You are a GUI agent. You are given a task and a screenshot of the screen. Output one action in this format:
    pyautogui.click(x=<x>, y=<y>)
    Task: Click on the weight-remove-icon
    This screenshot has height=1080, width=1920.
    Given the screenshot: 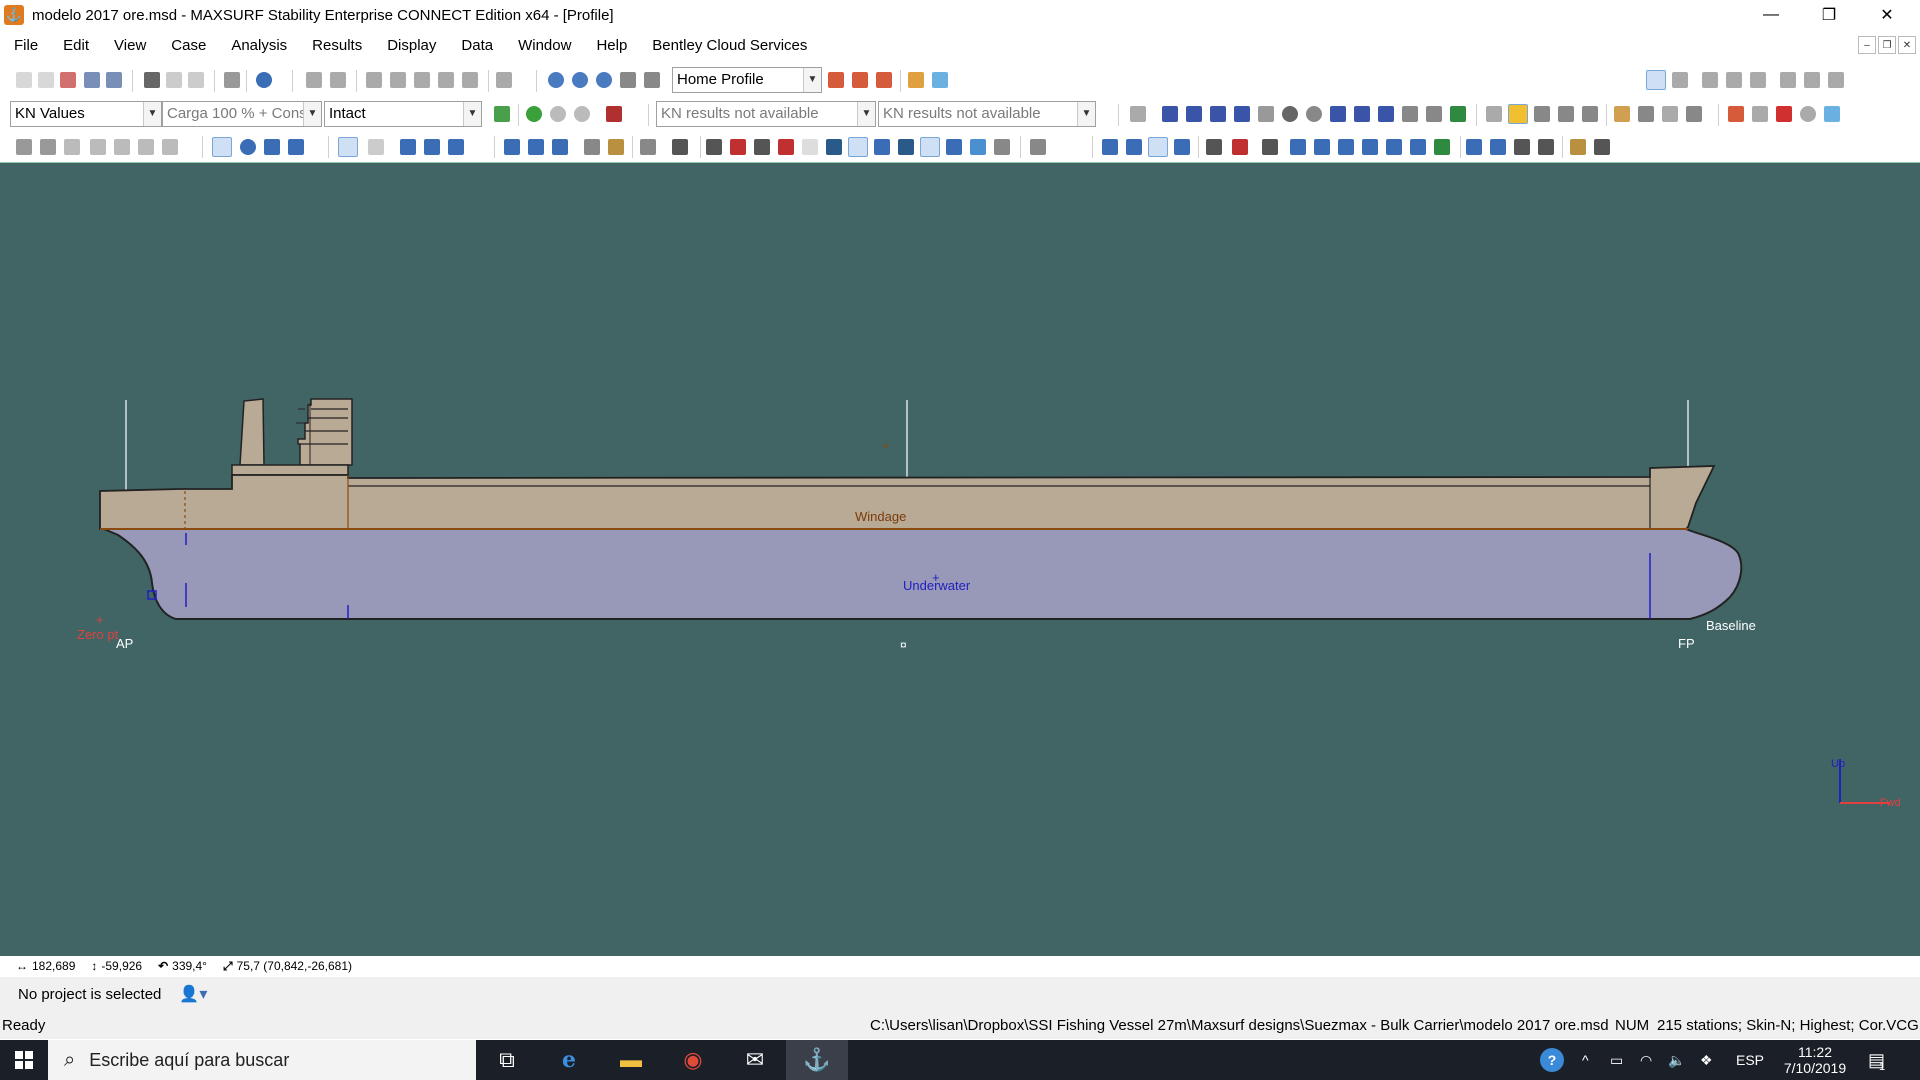 What is the action you would take?
    pyautogui.click(x=48, y=147)
    